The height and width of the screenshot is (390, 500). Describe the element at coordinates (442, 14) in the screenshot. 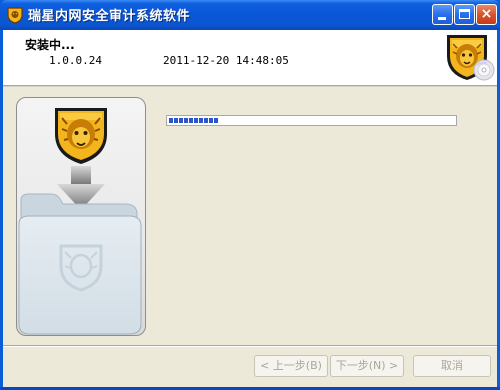

I see `minimize-button` at that location.